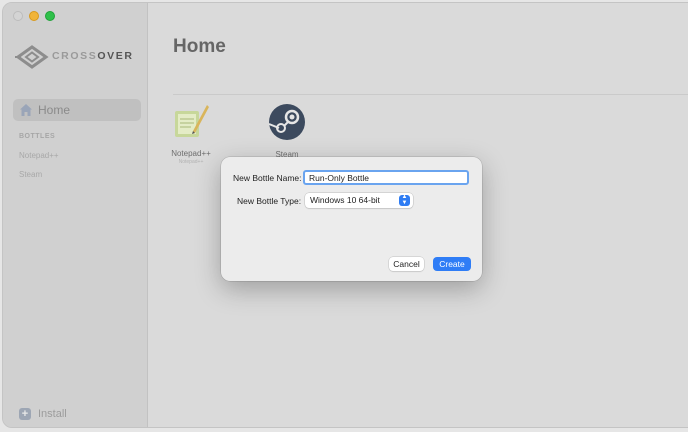  Describe the element at coordinates (39, 155) in the screenshot. I see `sidebar-item-notepad: Notepad++` at that location.